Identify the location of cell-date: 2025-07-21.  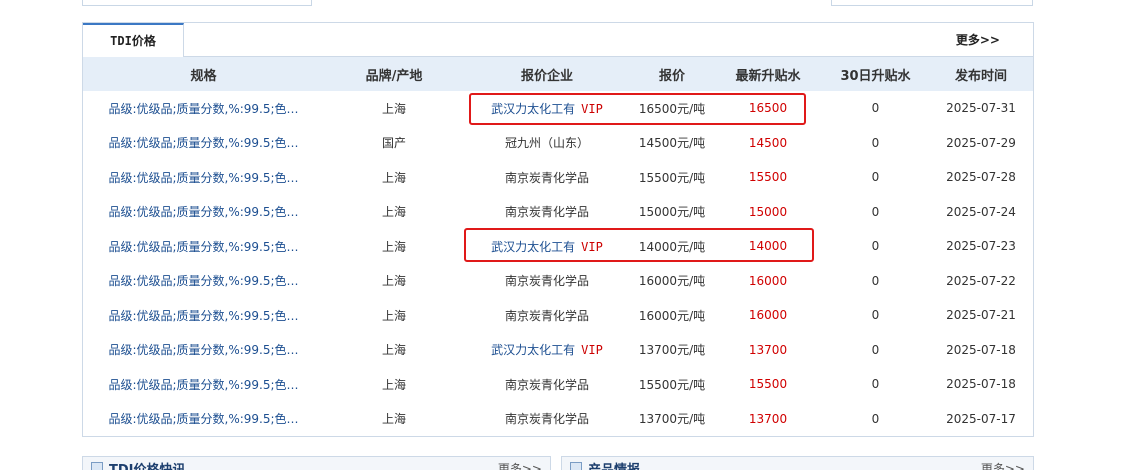
(981, 315).